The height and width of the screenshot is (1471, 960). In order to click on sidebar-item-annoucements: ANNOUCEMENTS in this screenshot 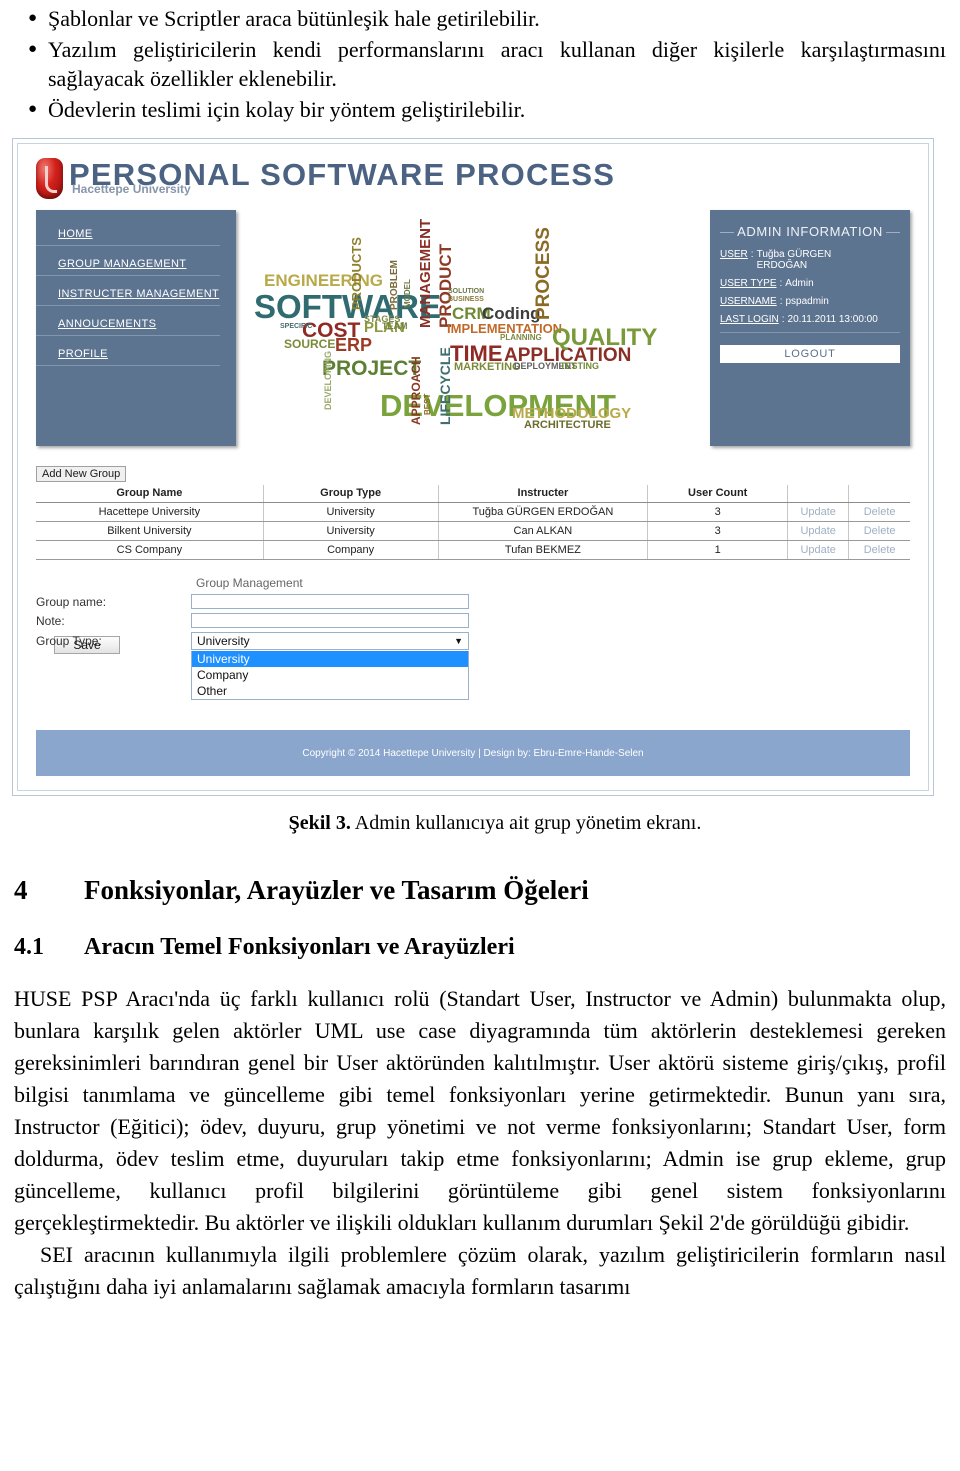, I will do `click(128, 327)`.